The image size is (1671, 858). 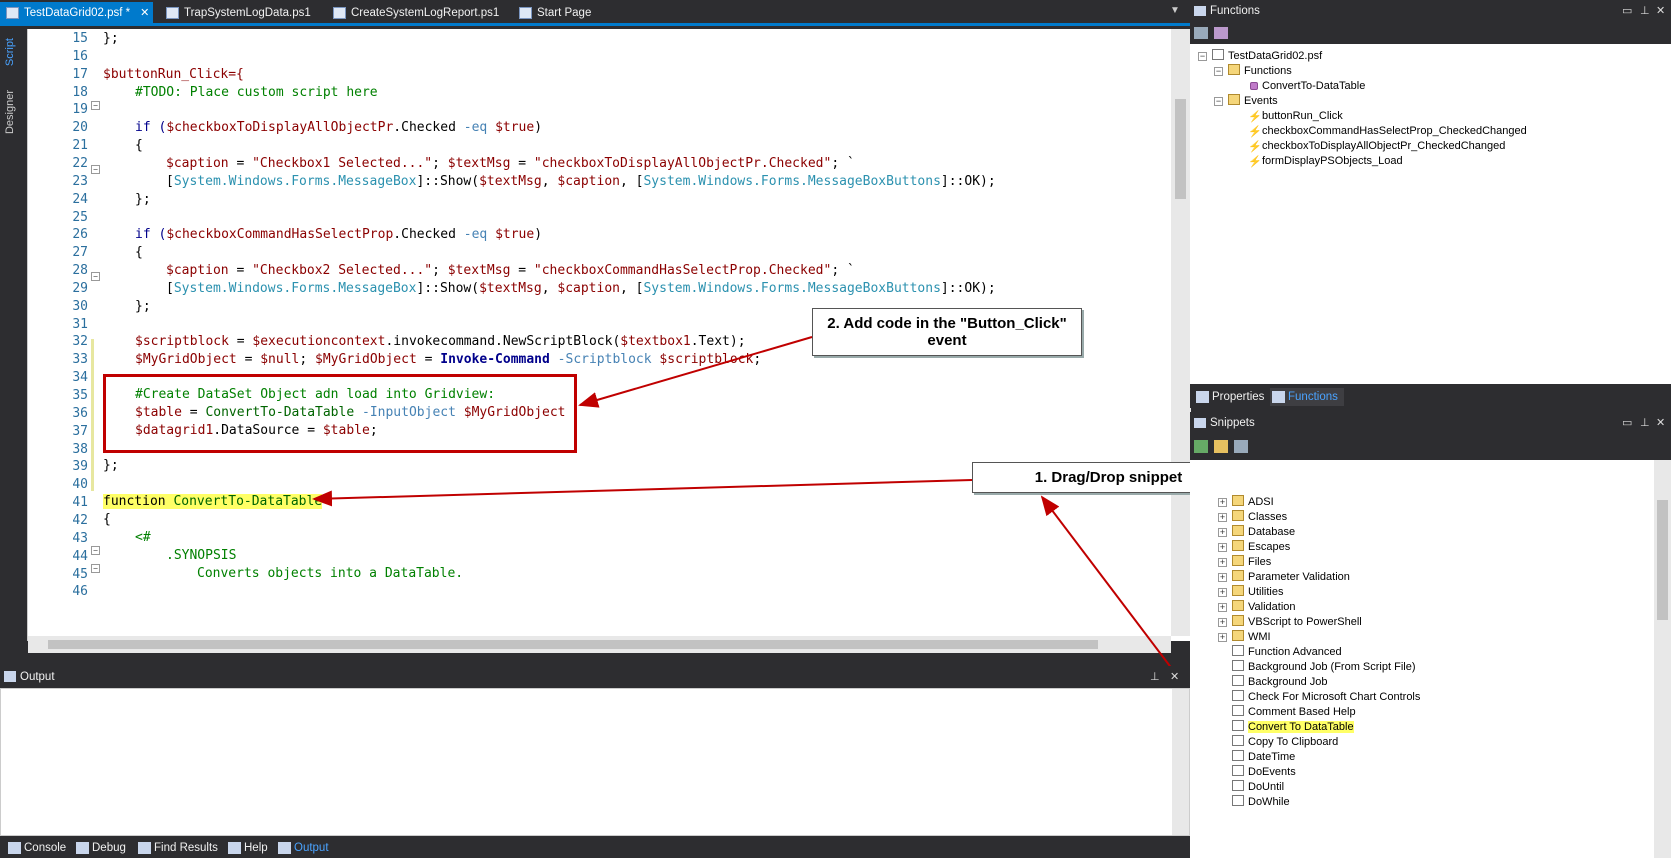 What do you see at coordinates (1221, 446) in the screenshot?
I see `open-folder-icon` at bounding box center [1221, 446].